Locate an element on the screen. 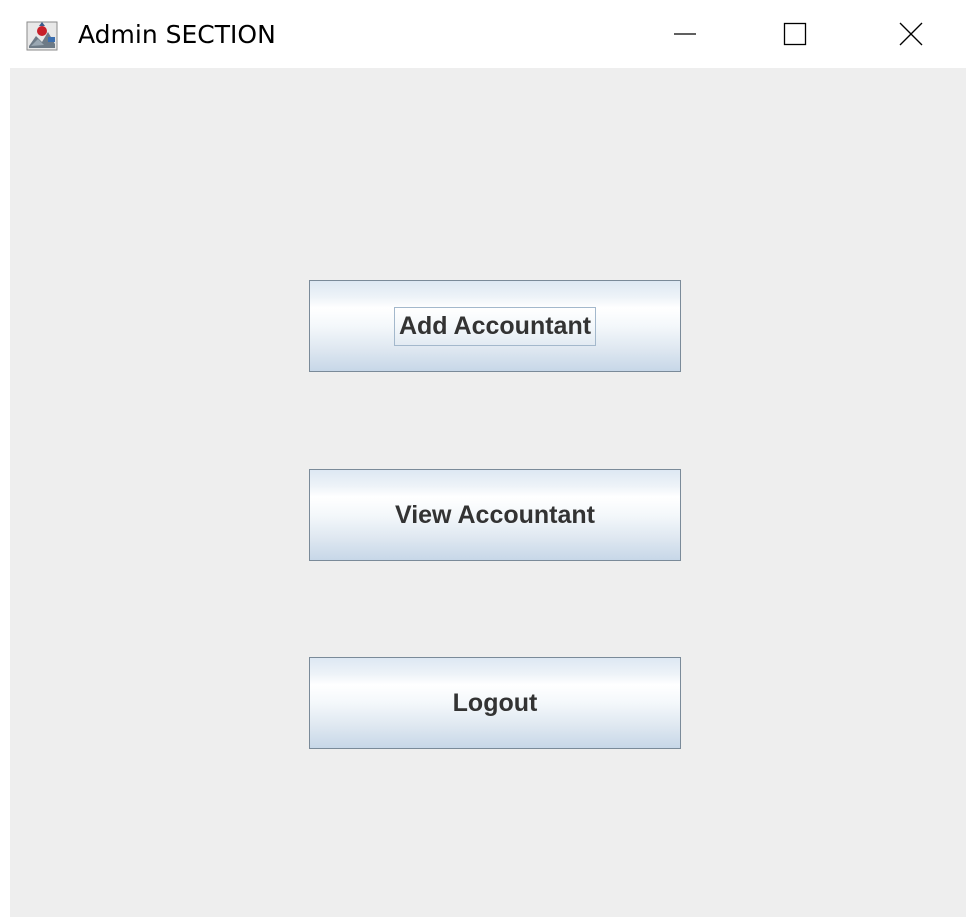 The width and height of the screenshot is (966, 917). maximize-icon is located at coordinates (795, 34).